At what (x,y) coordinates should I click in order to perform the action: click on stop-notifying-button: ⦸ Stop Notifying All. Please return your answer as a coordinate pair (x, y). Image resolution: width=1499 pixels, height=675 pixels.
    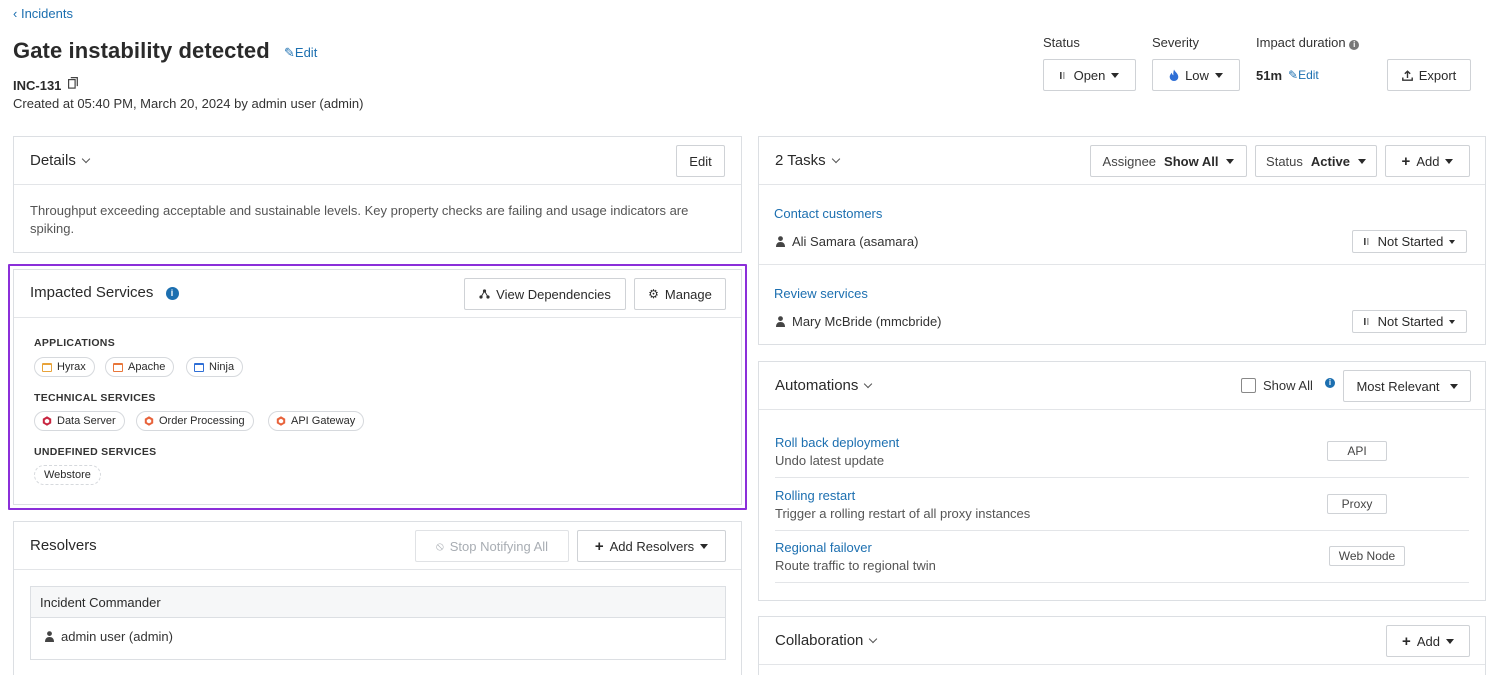
    Looking at the image, I should click on (492, 546).